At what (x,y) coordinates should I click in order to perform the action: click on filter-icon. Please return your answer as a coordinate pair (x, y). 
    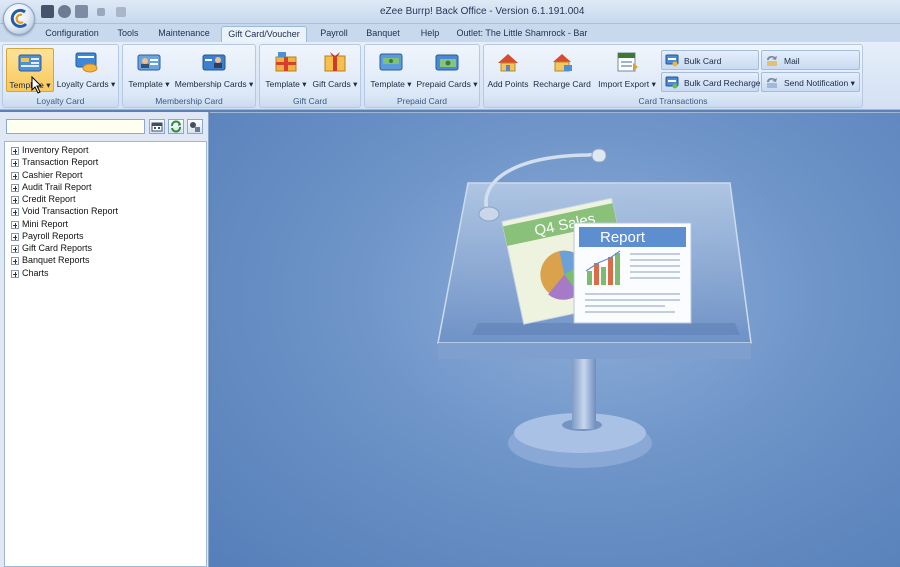
    Looking at the image, I should click on (195, 127).